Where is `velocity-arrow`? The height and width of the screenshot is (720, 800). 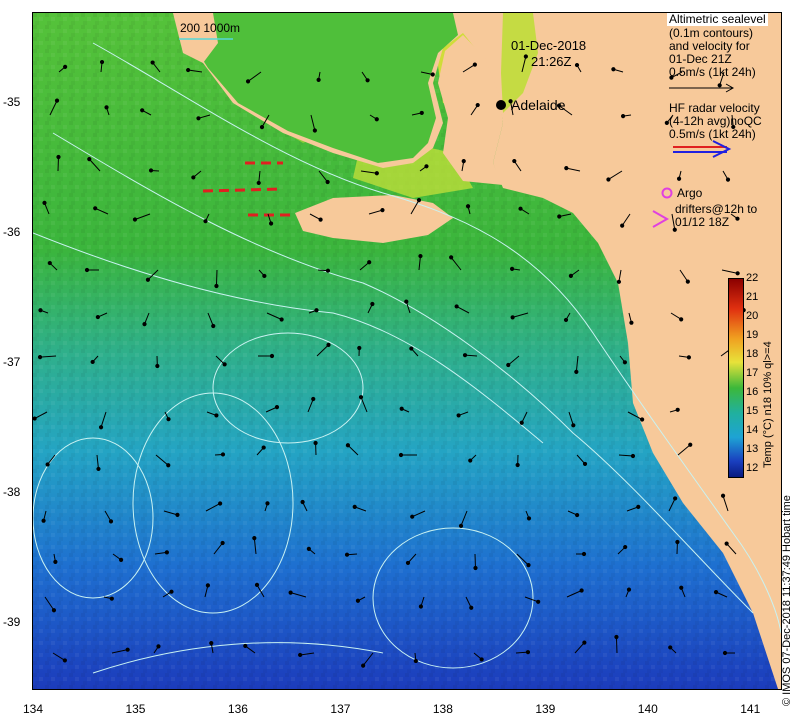
velocity-arrow is located at coordinates (616, 645).